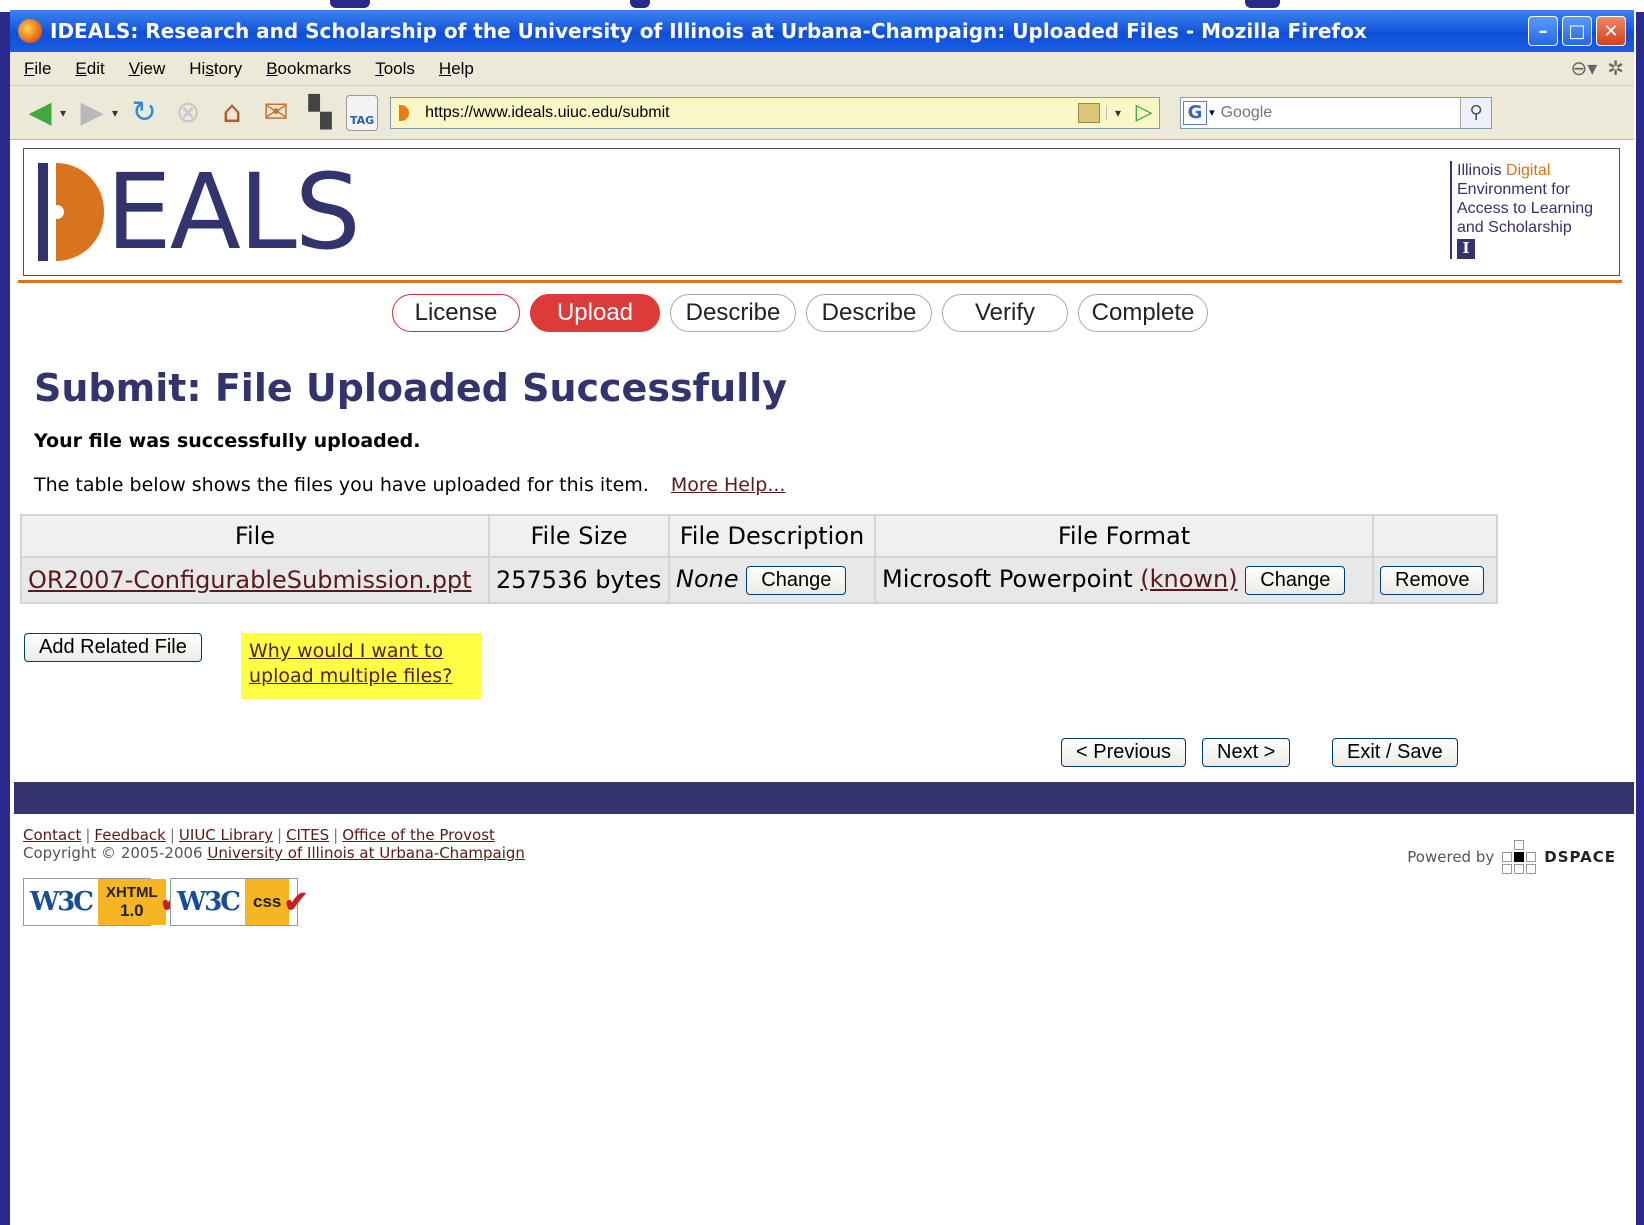  What do you see at coordinates (255, 536) in the screenshot?
I see `header-file: File` at bounding box center [255, 536].